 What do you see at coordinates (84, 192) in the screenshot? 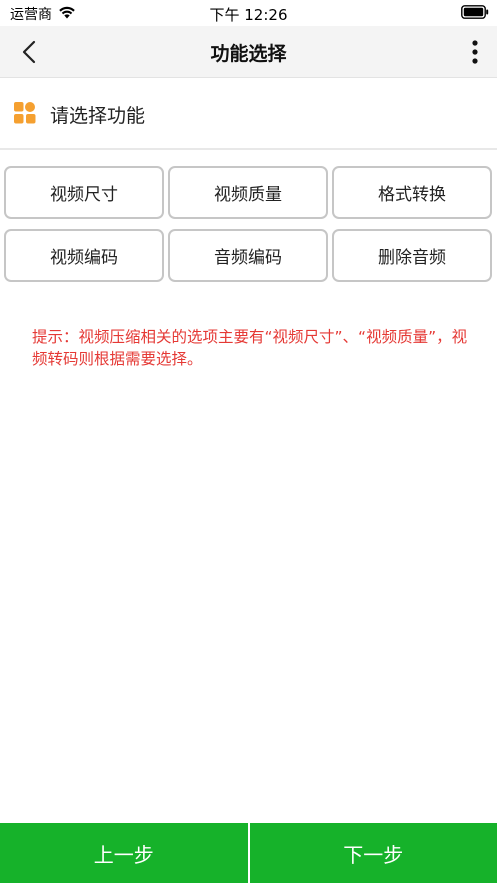
I see `option-video-size-button: 视频尺寸` at bounding box center [84, 192].